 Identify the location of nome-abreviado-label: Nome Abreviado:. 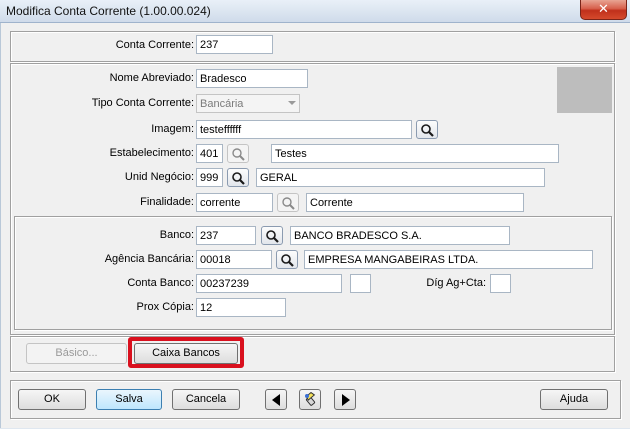
(151, 78).